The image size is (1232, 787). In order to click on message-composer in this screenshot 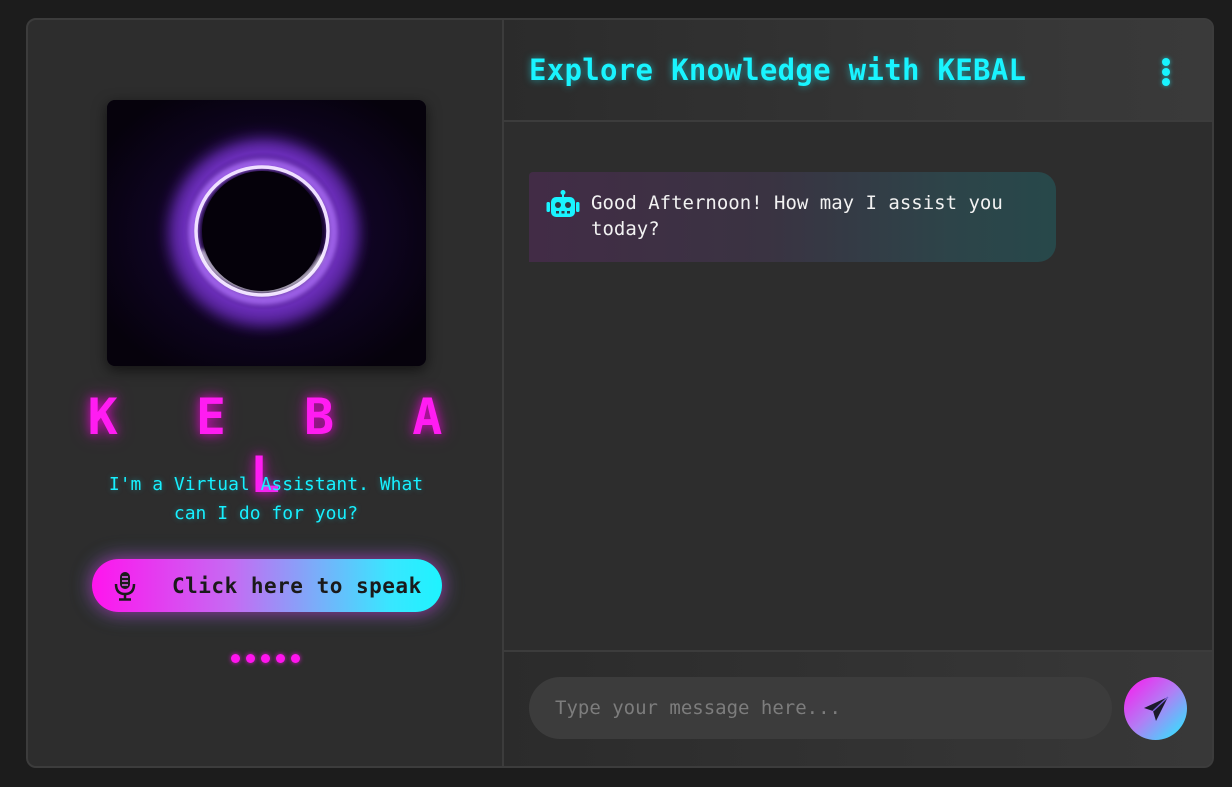, I will do `click(858, 708)`.